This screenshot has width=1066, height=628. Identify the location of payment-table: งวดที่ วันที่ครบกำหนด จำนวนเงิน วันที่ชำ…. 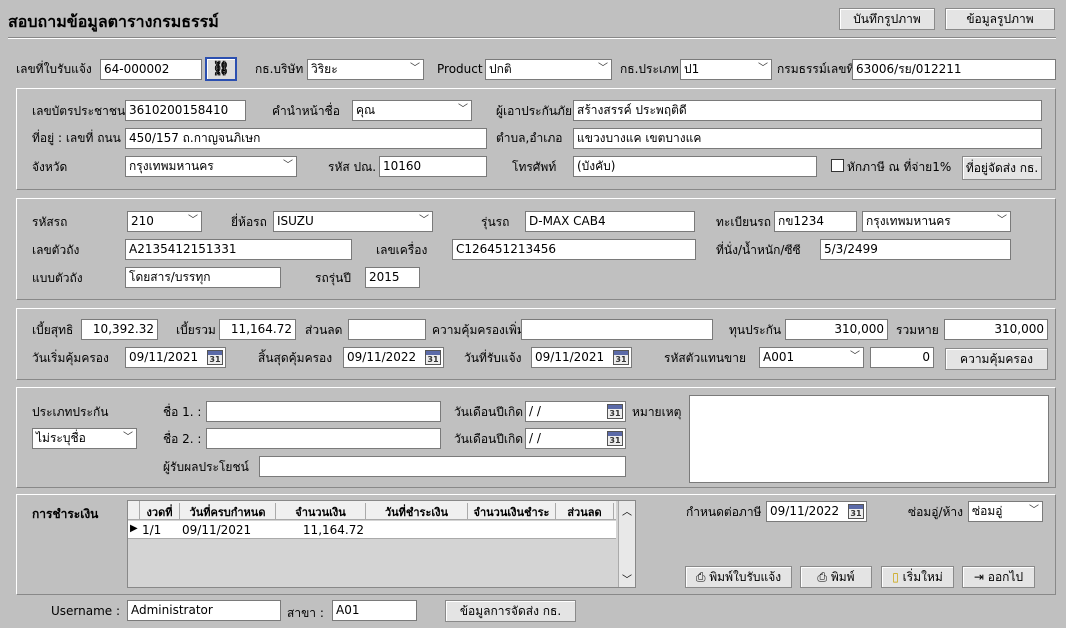
(381, 544).